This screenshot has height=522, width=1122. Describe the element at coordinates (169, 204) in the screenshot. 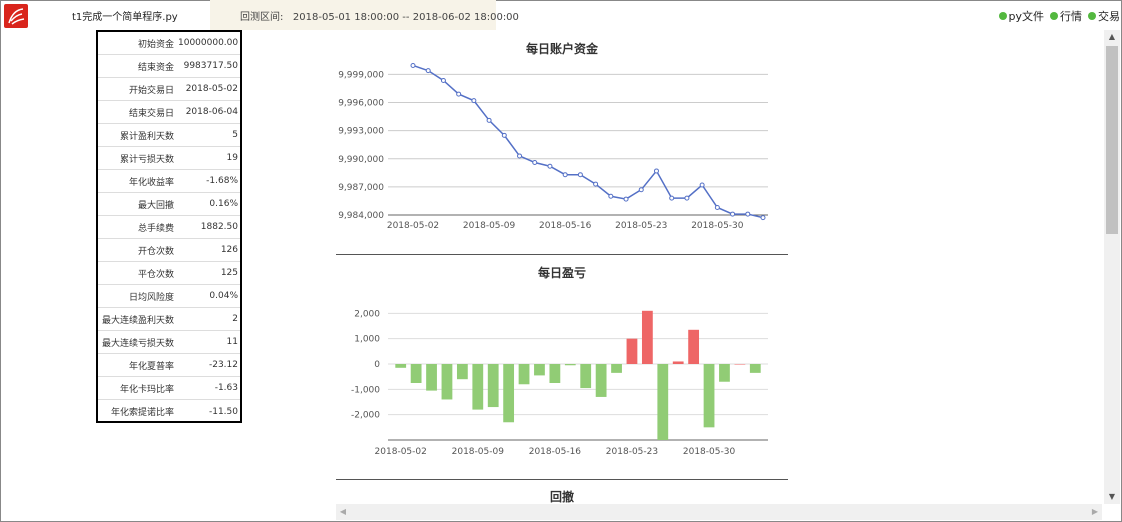

I see `stats-row: 最大回撤 0.16%` at that location.